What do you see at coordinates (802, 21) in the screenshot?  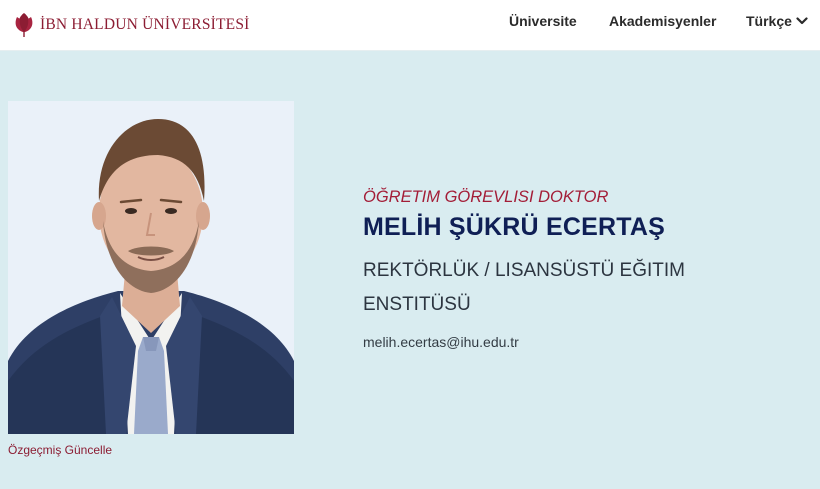 I see `chevron-down-icon` at bounding box center [802, 21].